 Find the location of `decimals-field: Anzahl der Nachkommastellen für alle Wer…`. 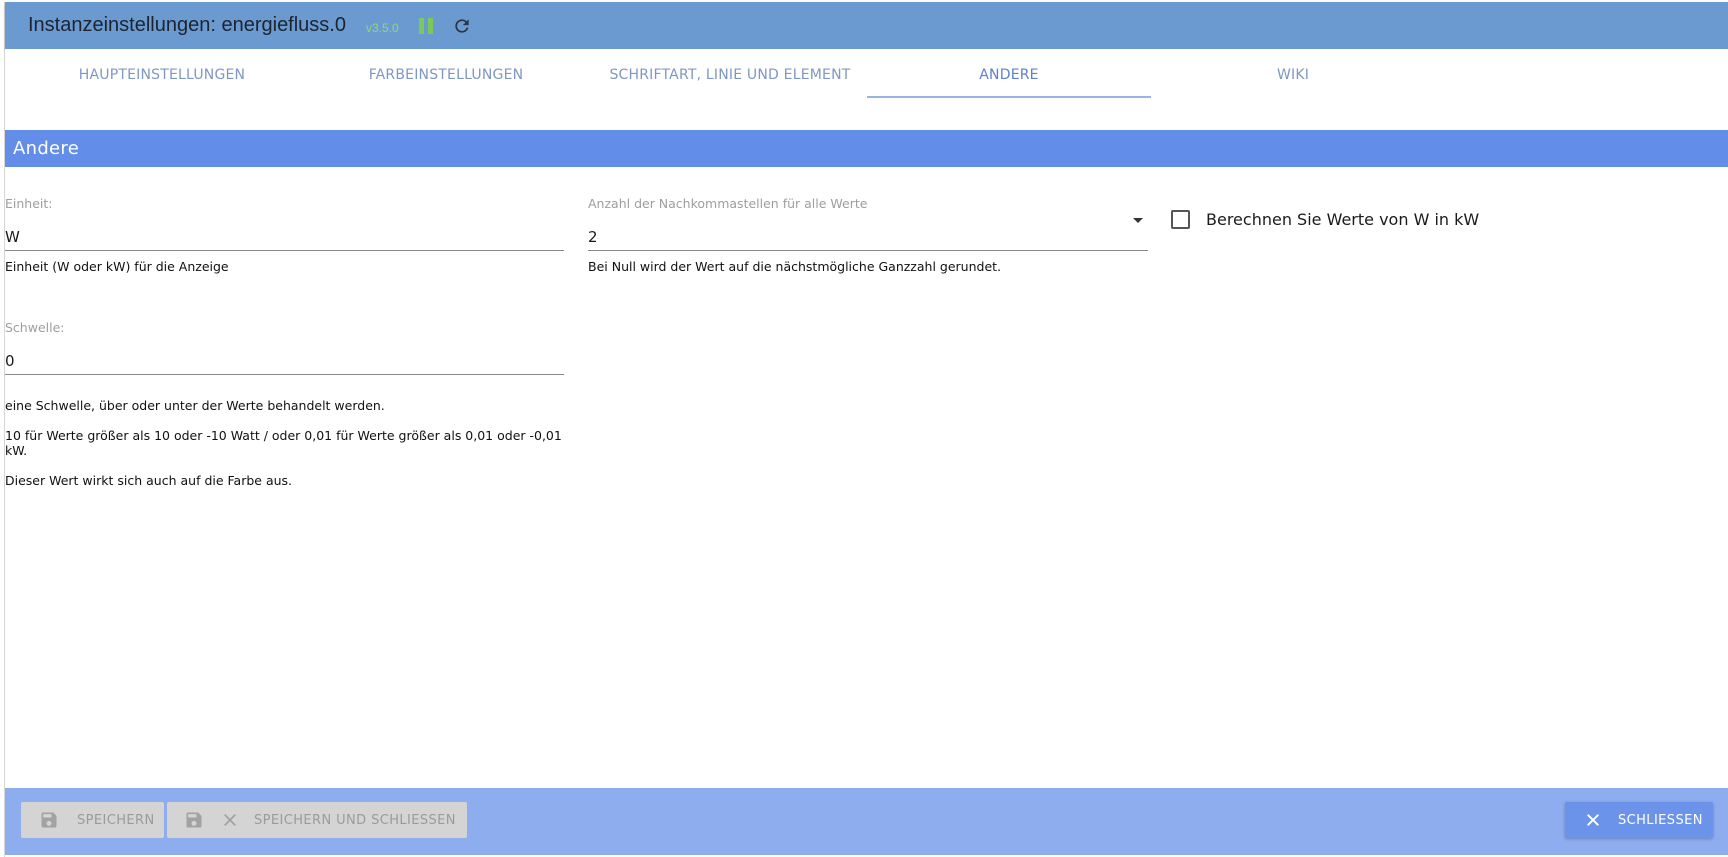

decimals-field: Anzahl der Nachkommastellen für alle Wer… is located at coordinates (868, 235).